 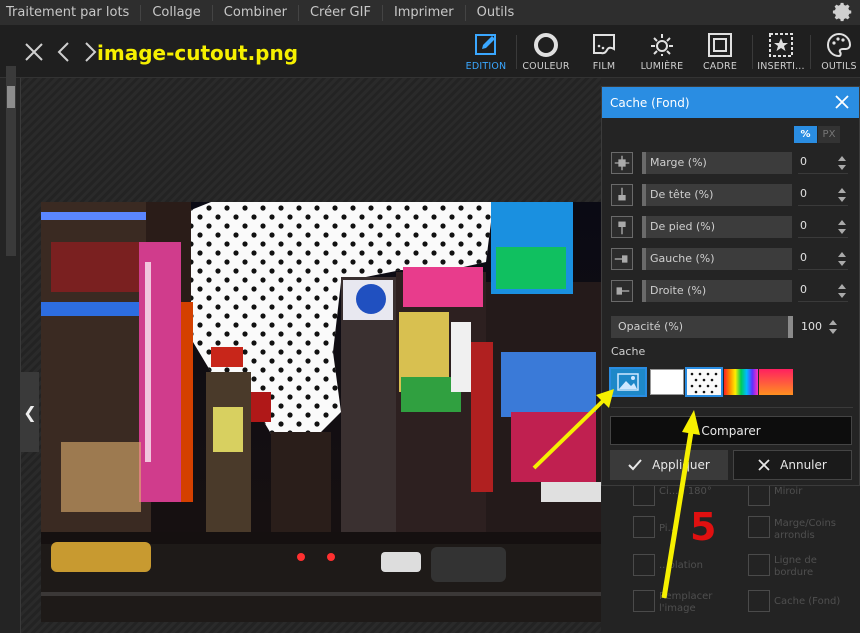 What do you see at coordinates (717, 163) in the screenshot?
I see `margin-slider: Marge (%)` at bounding box center [717, 163].